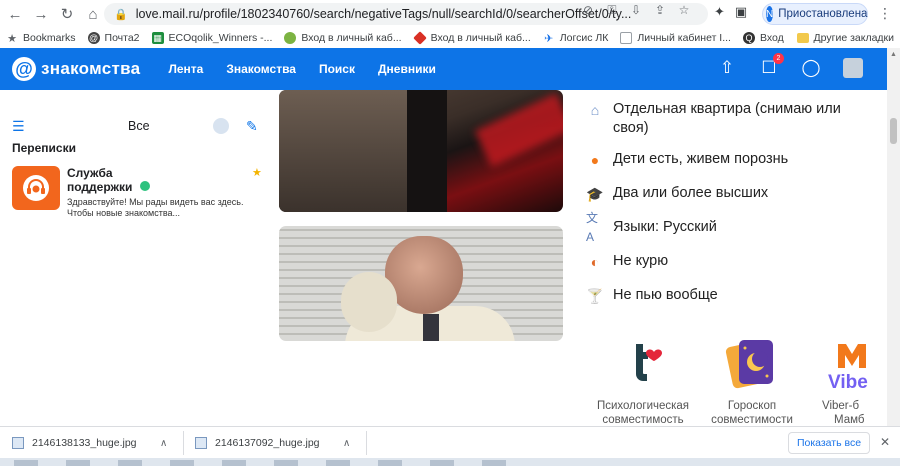 The image size is (900, 466). What do you see at coordinates (301, 69) in the screenshot?
I see `main-nav: Лента Знакомства Поиск Дневники` at bounding box center [301, 69].